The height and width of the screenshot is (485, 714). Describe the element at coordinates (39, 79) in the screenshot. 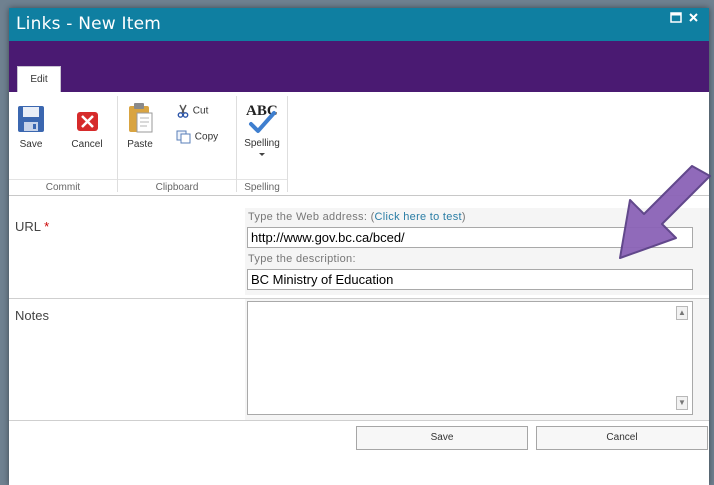

I see `tab-edit: Edit` at that location.